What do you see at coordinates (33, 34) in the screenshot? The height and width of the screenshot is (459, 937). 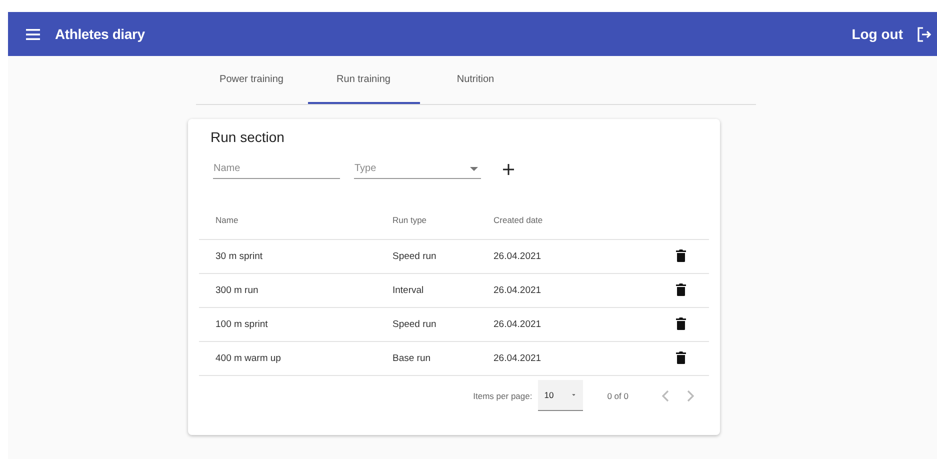 I see `menu-icon` at bounding box center [33, 34].